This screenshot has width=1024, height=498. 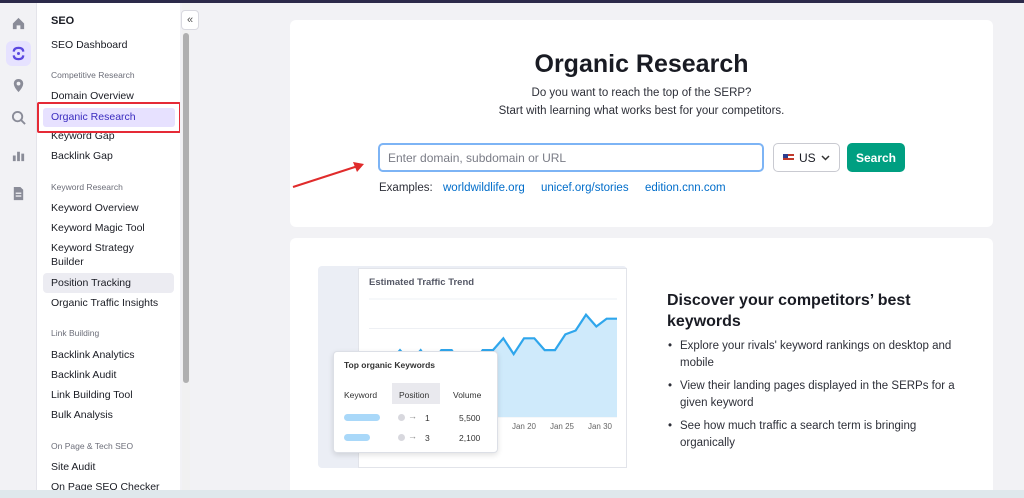 What do you see at coordinates (73, 467) in the screenshot?
I see `sidebar-item-site-audit: Site Audit` at bounding box center [73, 467].